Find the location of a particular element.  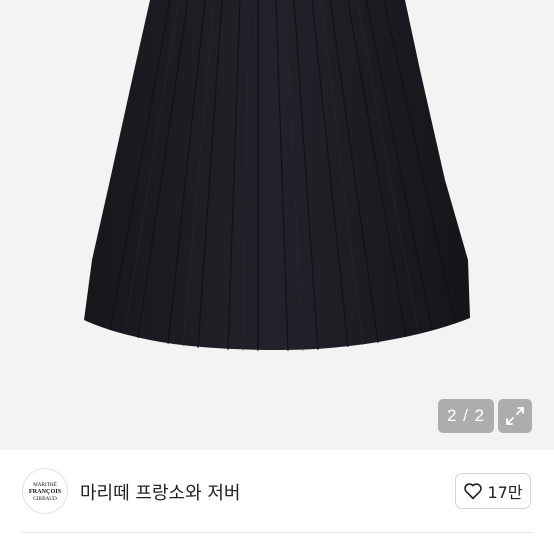

brand-logo-mark: MARITHÉ FRANÇOIS GIRBAUD is located at coordinates (45, 491).